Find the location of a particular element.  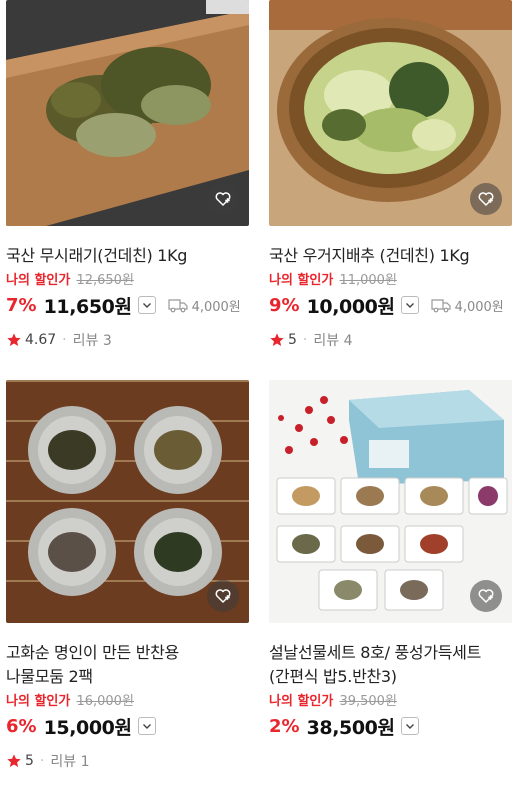

my-discount-row: 나의 할인가 11,000원 is located at coordinates (390, 281).